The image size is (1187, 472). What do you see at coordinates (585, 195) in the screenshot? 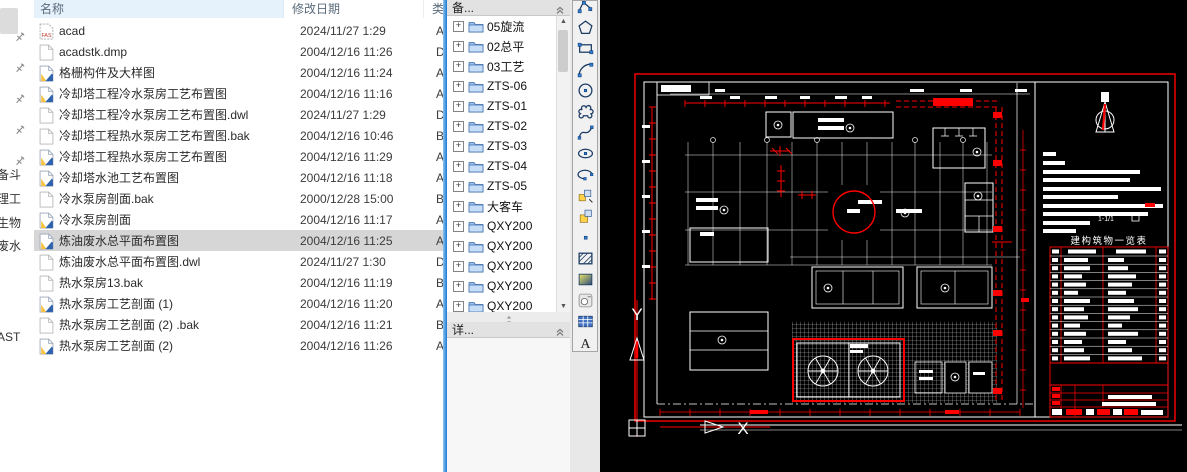
I see `insert-block-tool-button` at bounding box center [585, 195].